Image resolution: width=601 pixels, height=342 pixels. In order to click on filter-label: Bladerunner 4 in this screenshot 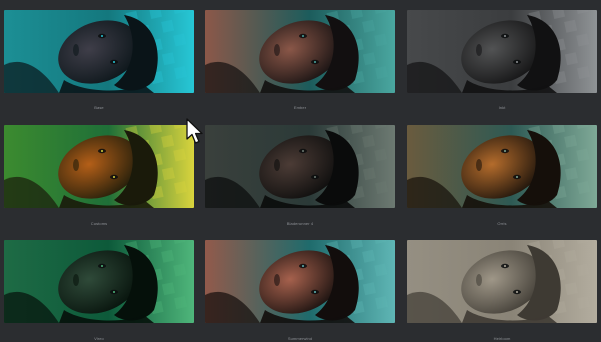, I will do `click(300, 223)`.